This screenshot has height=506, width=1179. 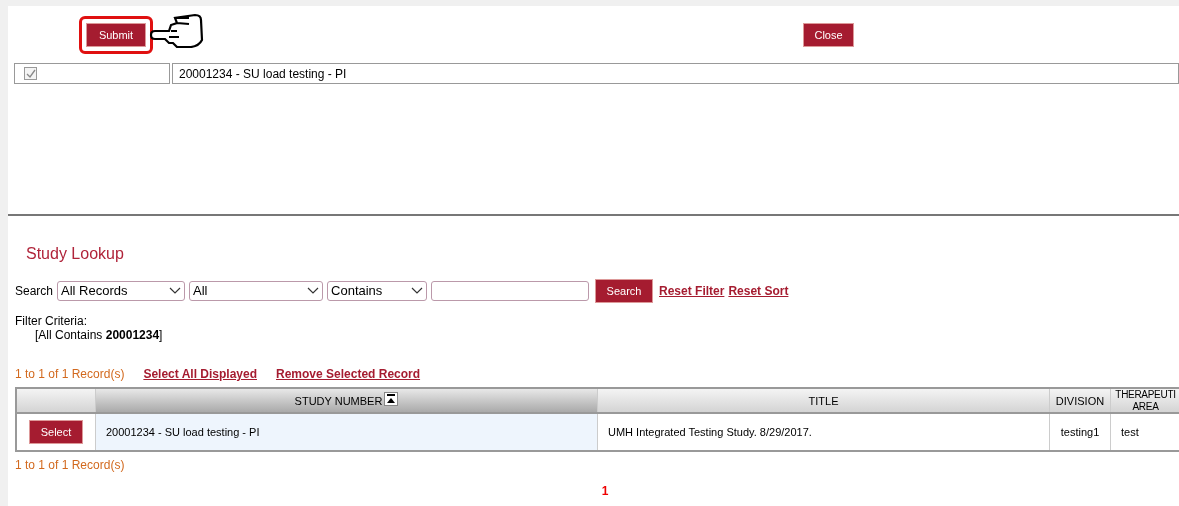 I want to click on table-cell-text: test, so click(x=1130, y=432).